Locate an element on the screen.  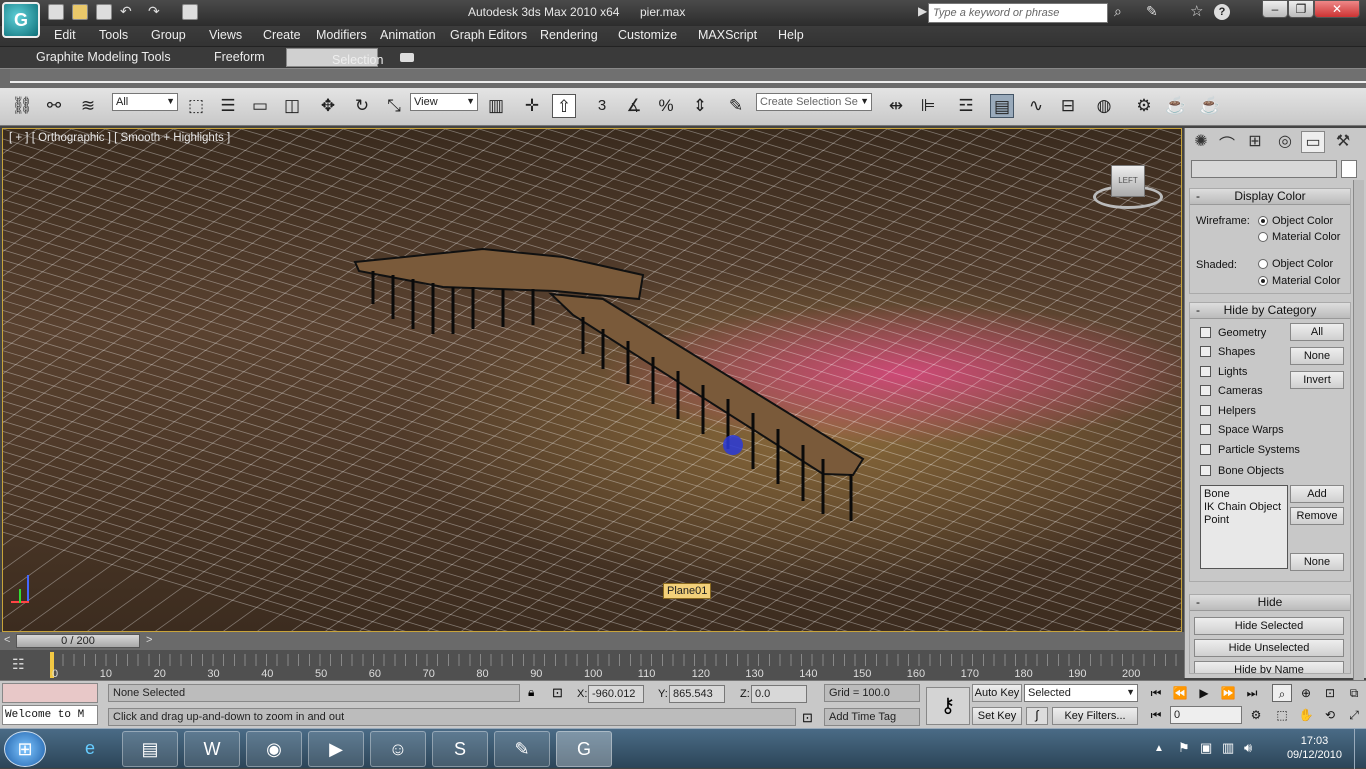
wireframe-object-color-radio is located at coordinates (1263, 221).